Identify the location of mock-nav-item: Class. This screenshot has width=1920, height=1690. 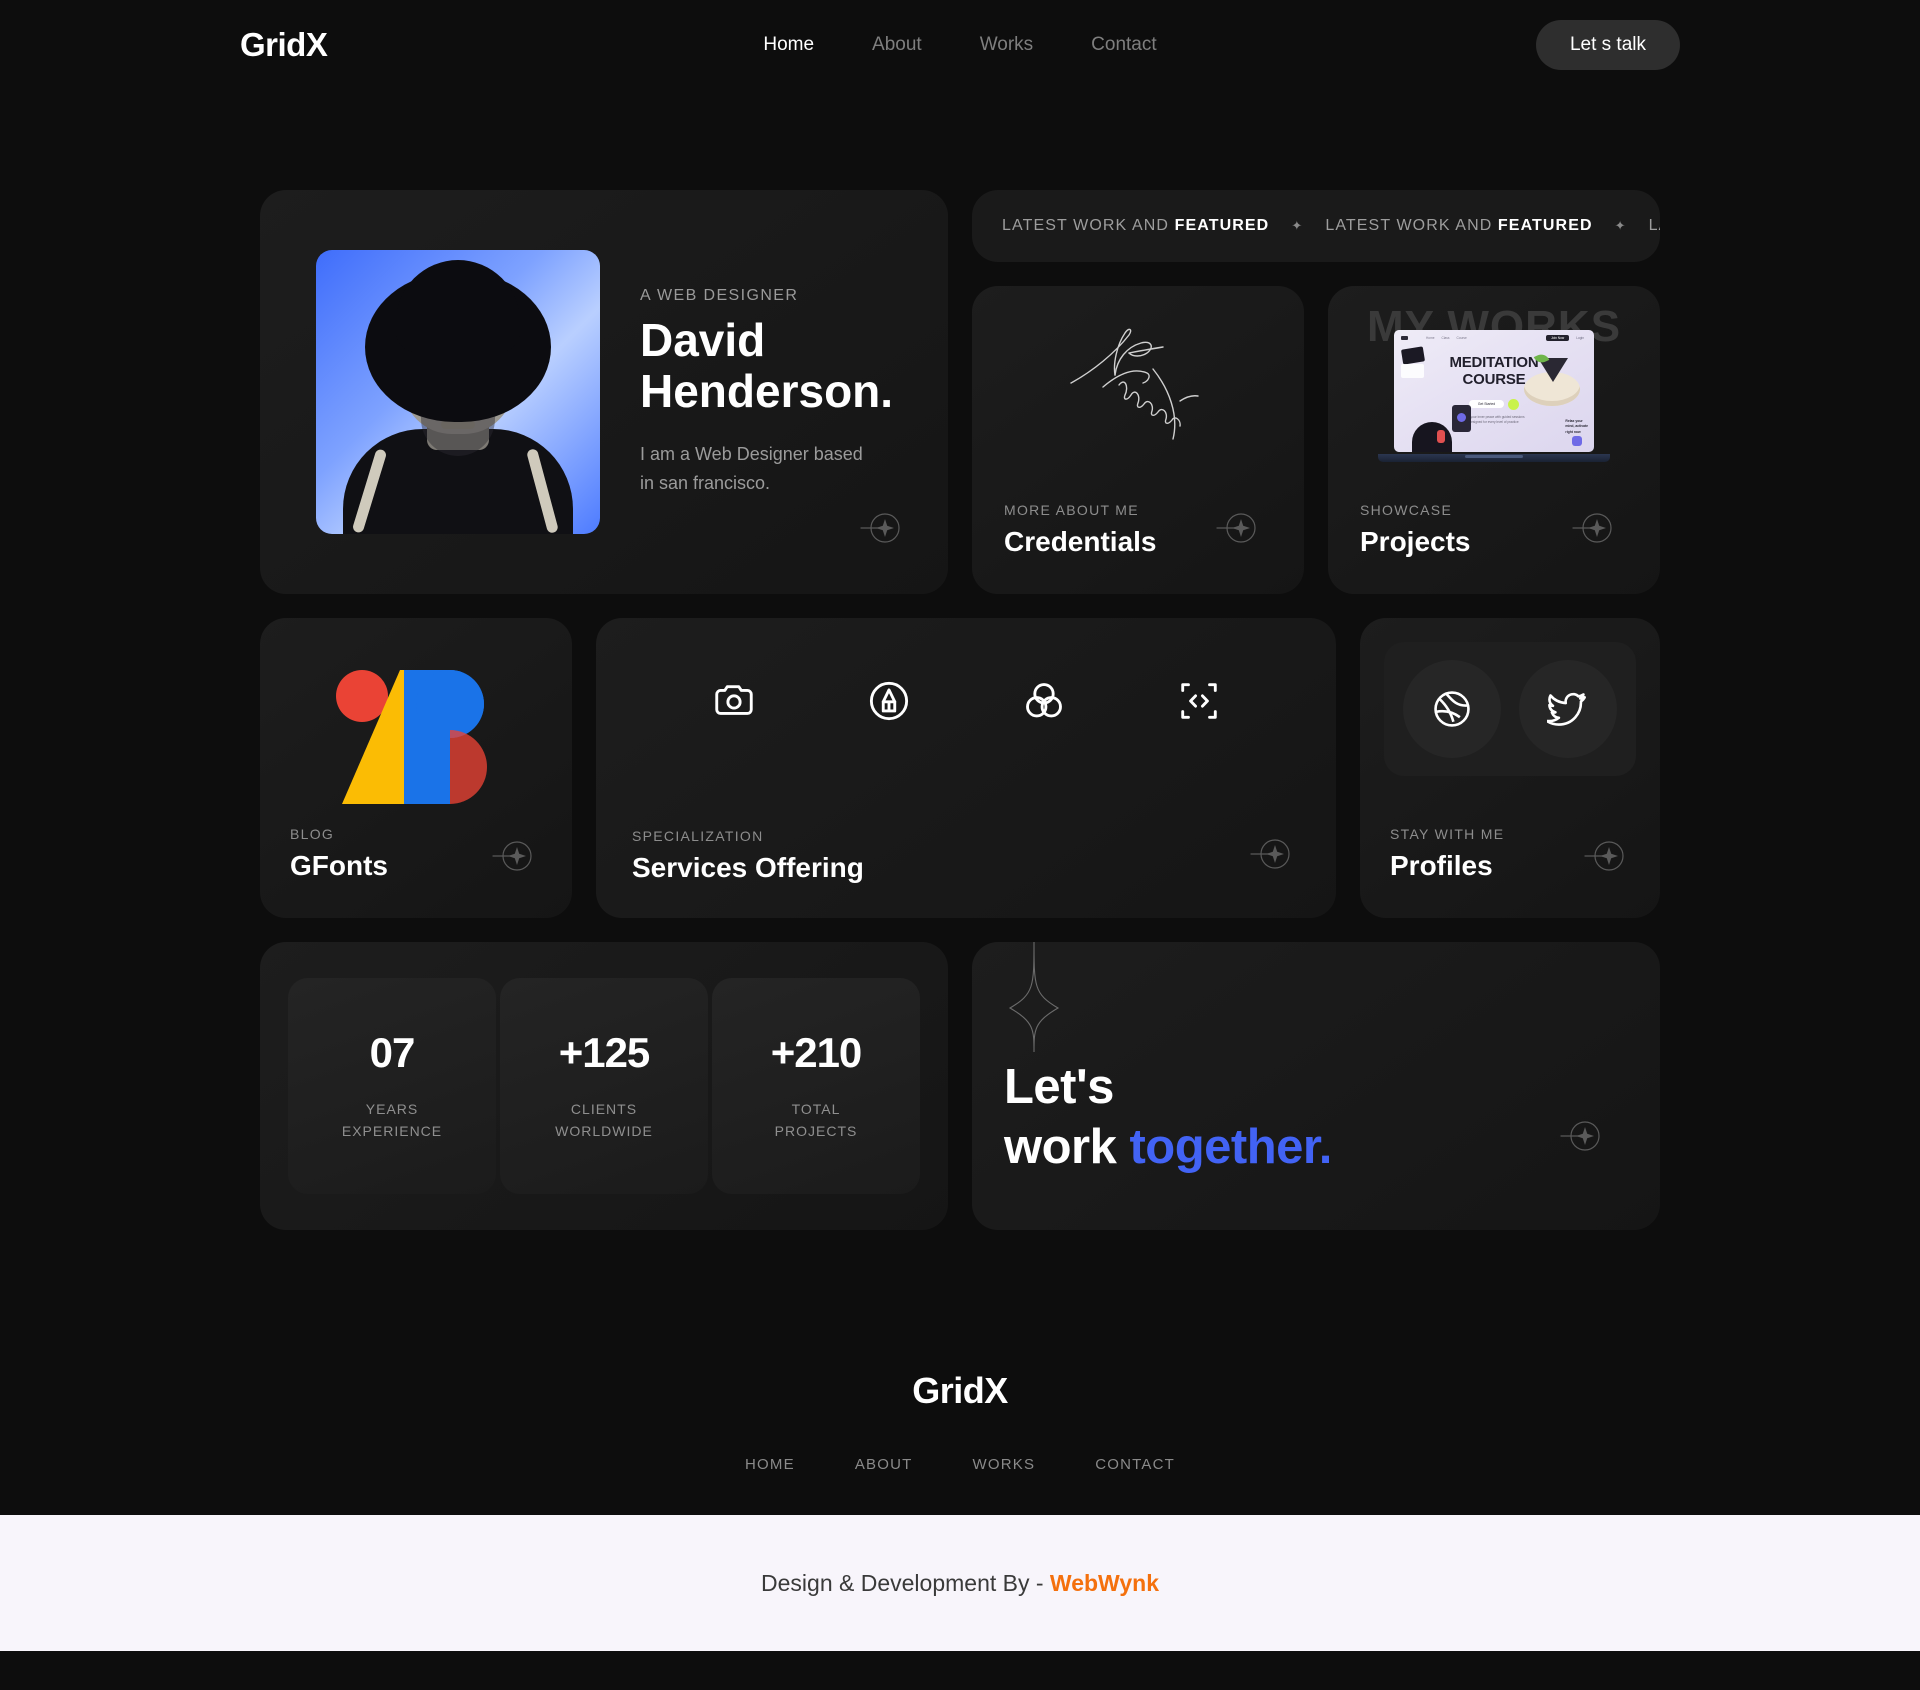
(1445, 338).